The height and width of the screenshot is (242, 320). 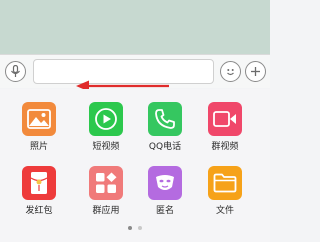 I want to click on app-label: 群视频, so click(x=225, y=147).